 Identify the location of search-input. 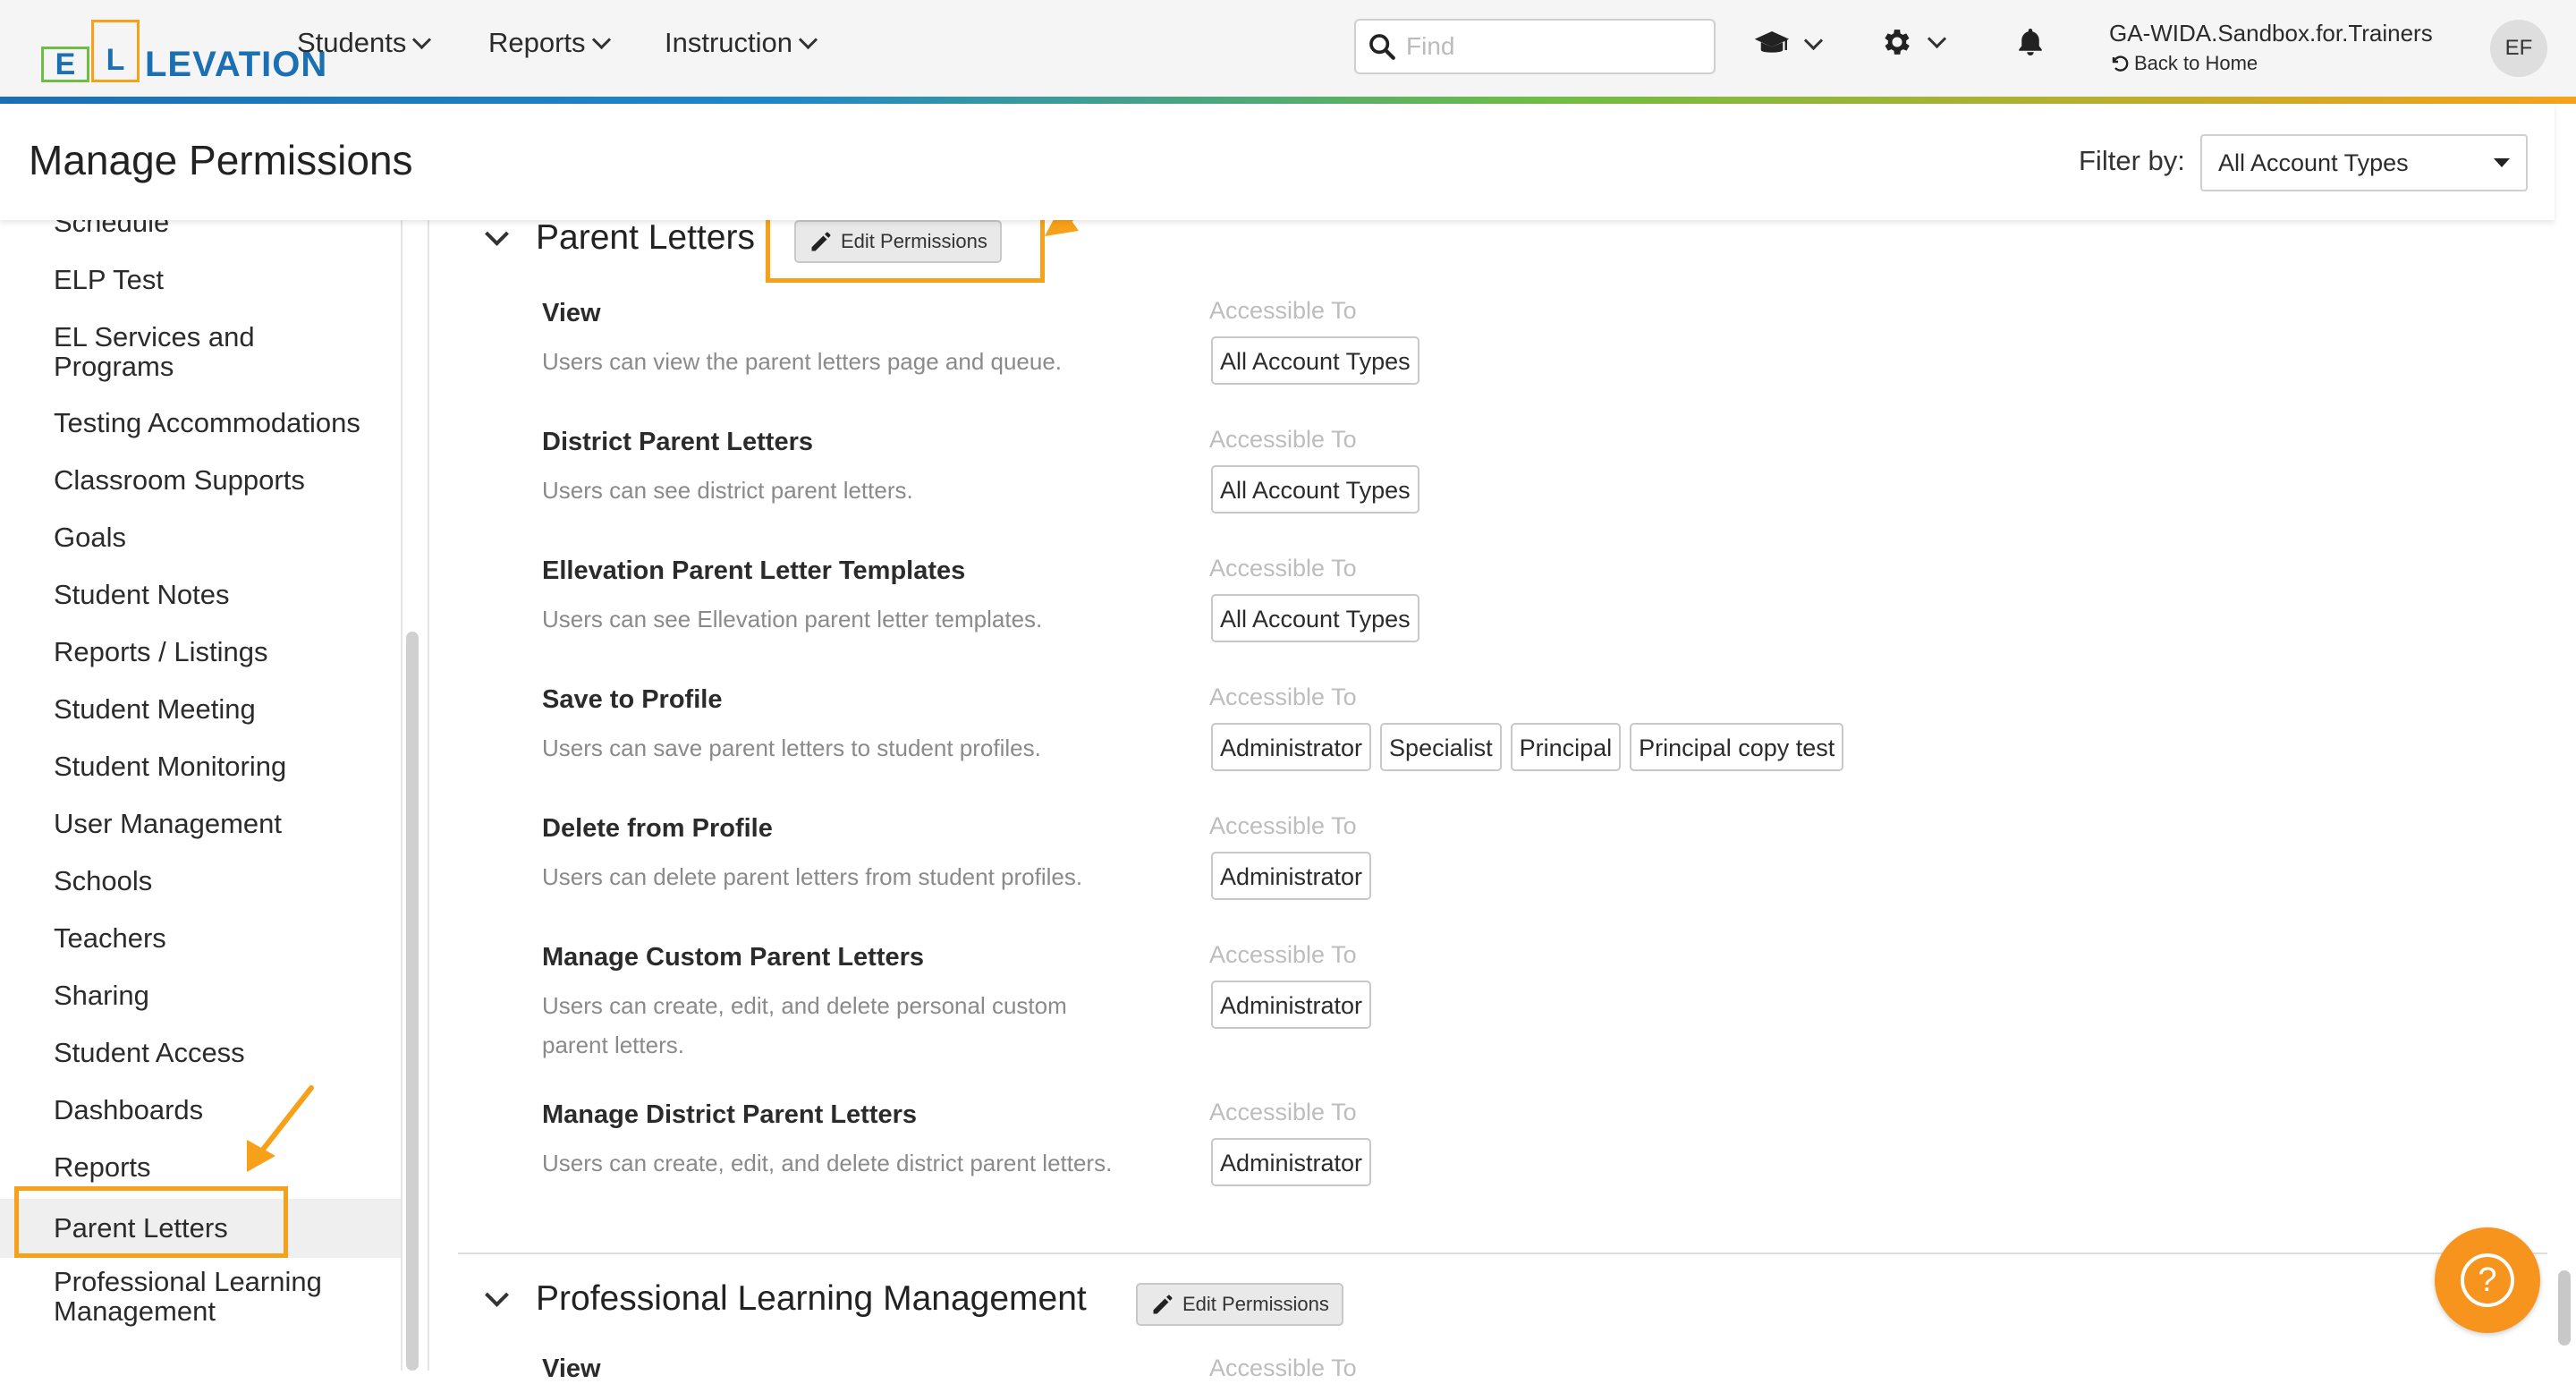
(1549, 46).